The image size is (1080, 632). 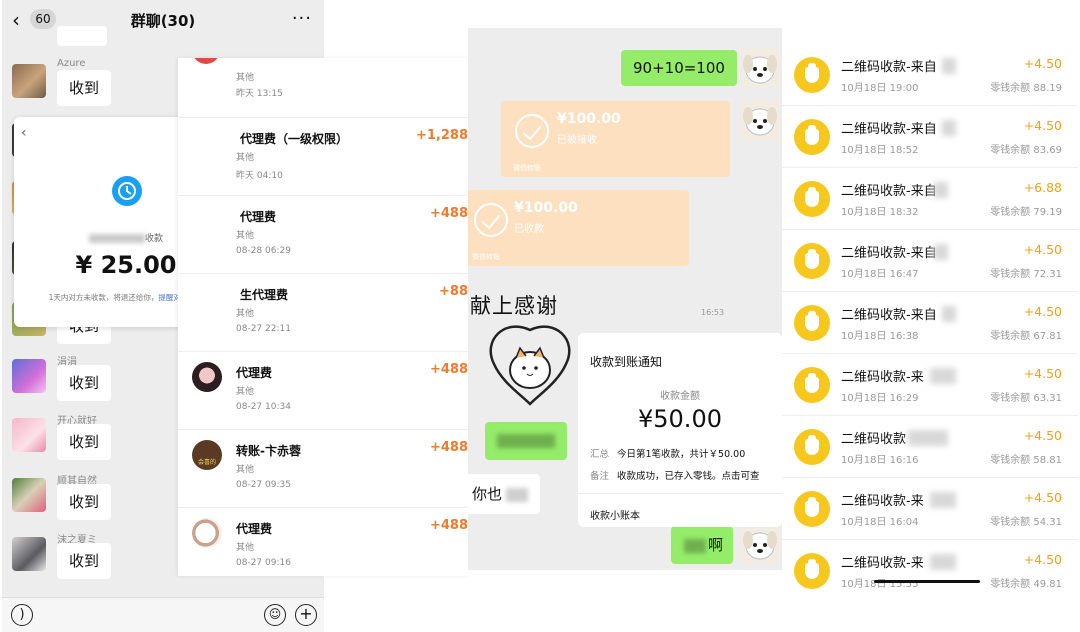 What do you see at coordinates (263, 329) in the screenshot?
I see `bill-time: 08-27 22:11` at bounding box center [263, 329].